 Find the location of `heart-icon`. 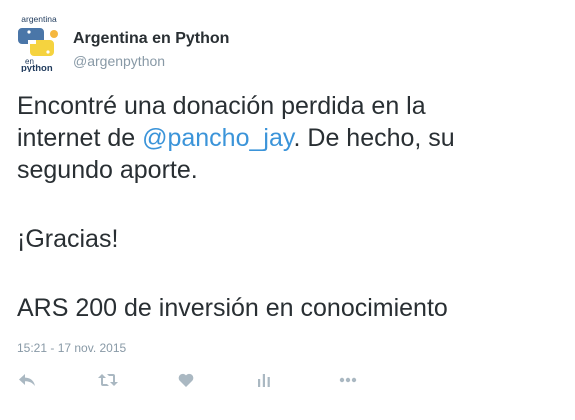

heart-icon is located at coordinates (186, 380).